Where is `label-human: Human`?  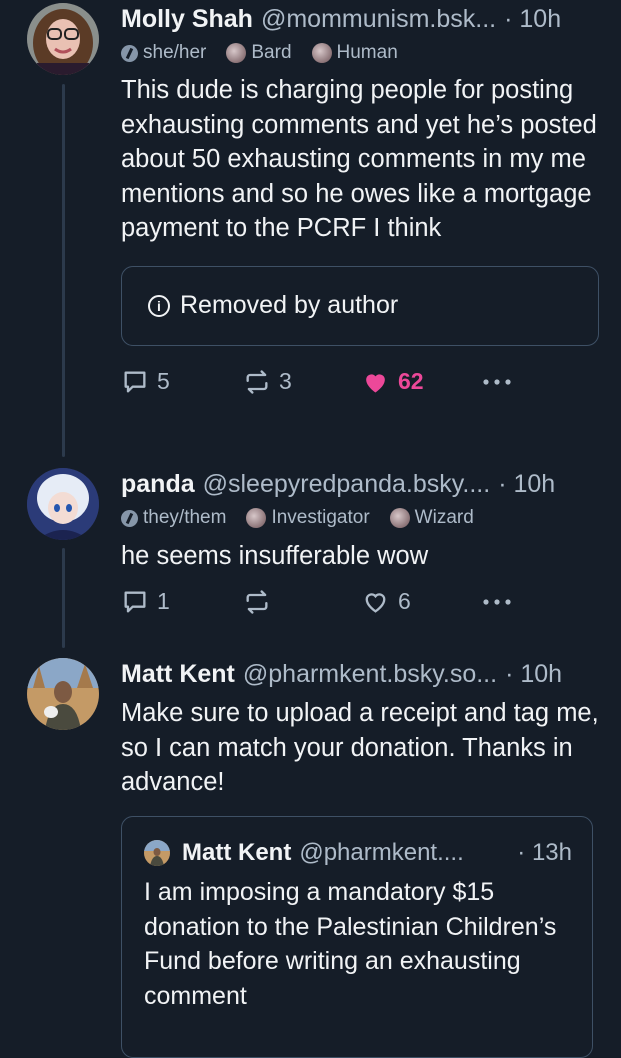
label-human: Human is located at coordinates (354, 53).